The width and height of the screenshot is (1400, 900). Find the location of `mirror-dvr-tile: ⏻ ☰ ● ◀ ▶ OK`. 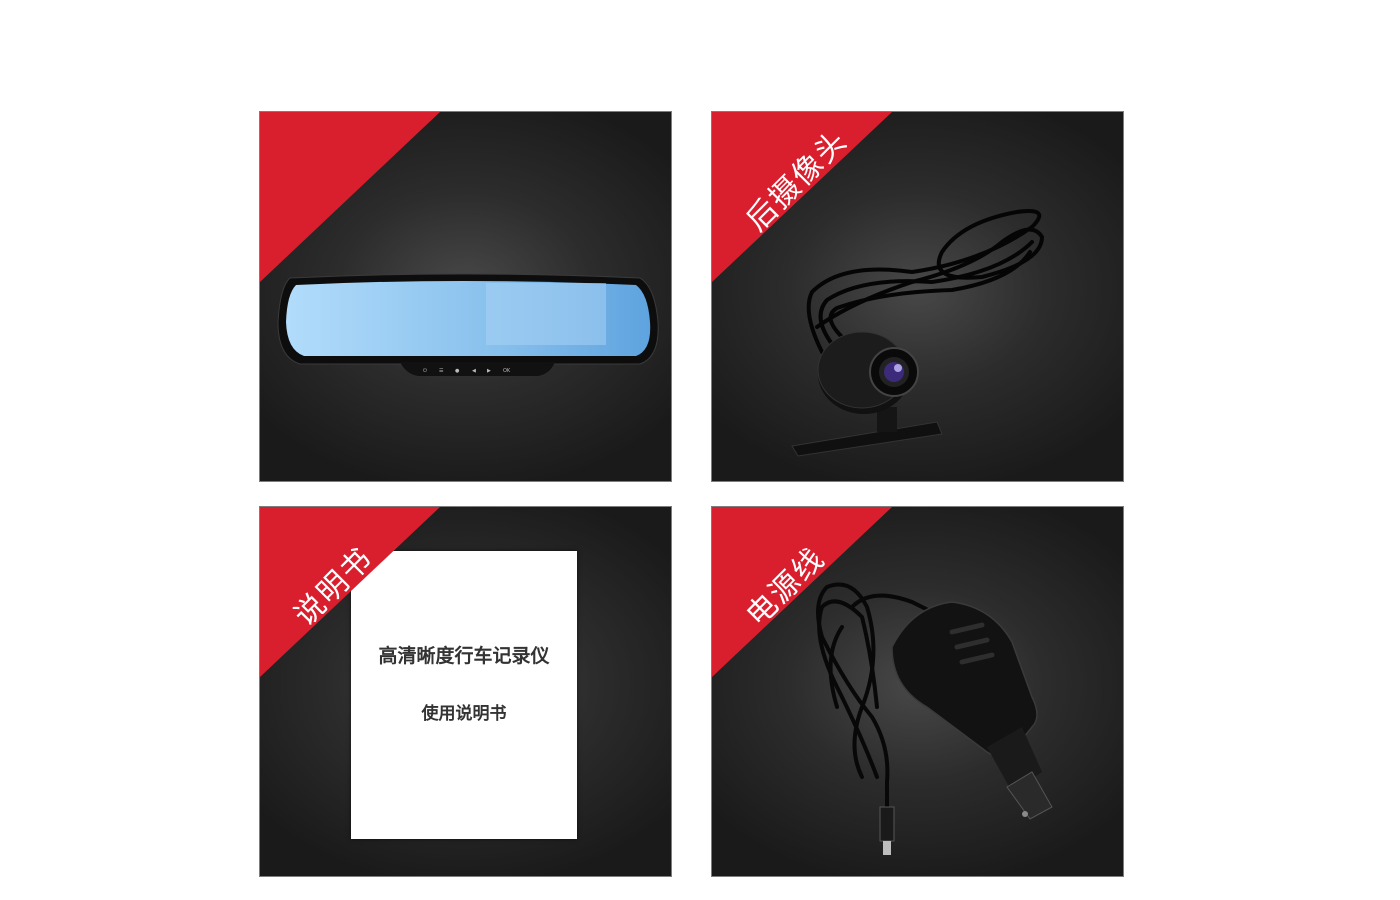

mirror-dvr-tile: ⏻ ☰ ● ◀ ▶ OK is located at coordinates (465, 296).